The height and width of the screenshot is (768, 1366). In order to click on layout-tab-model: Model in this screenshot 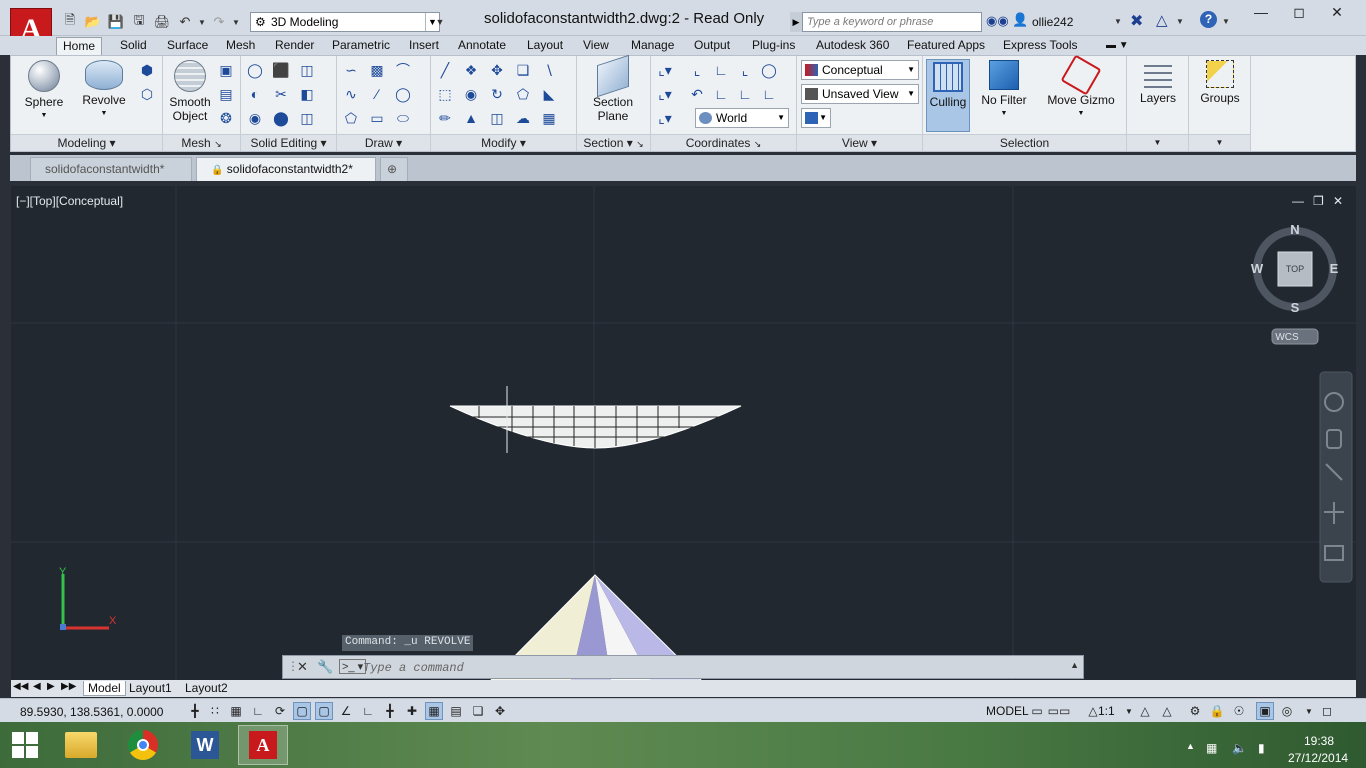, I will do `click(104, 688)`.